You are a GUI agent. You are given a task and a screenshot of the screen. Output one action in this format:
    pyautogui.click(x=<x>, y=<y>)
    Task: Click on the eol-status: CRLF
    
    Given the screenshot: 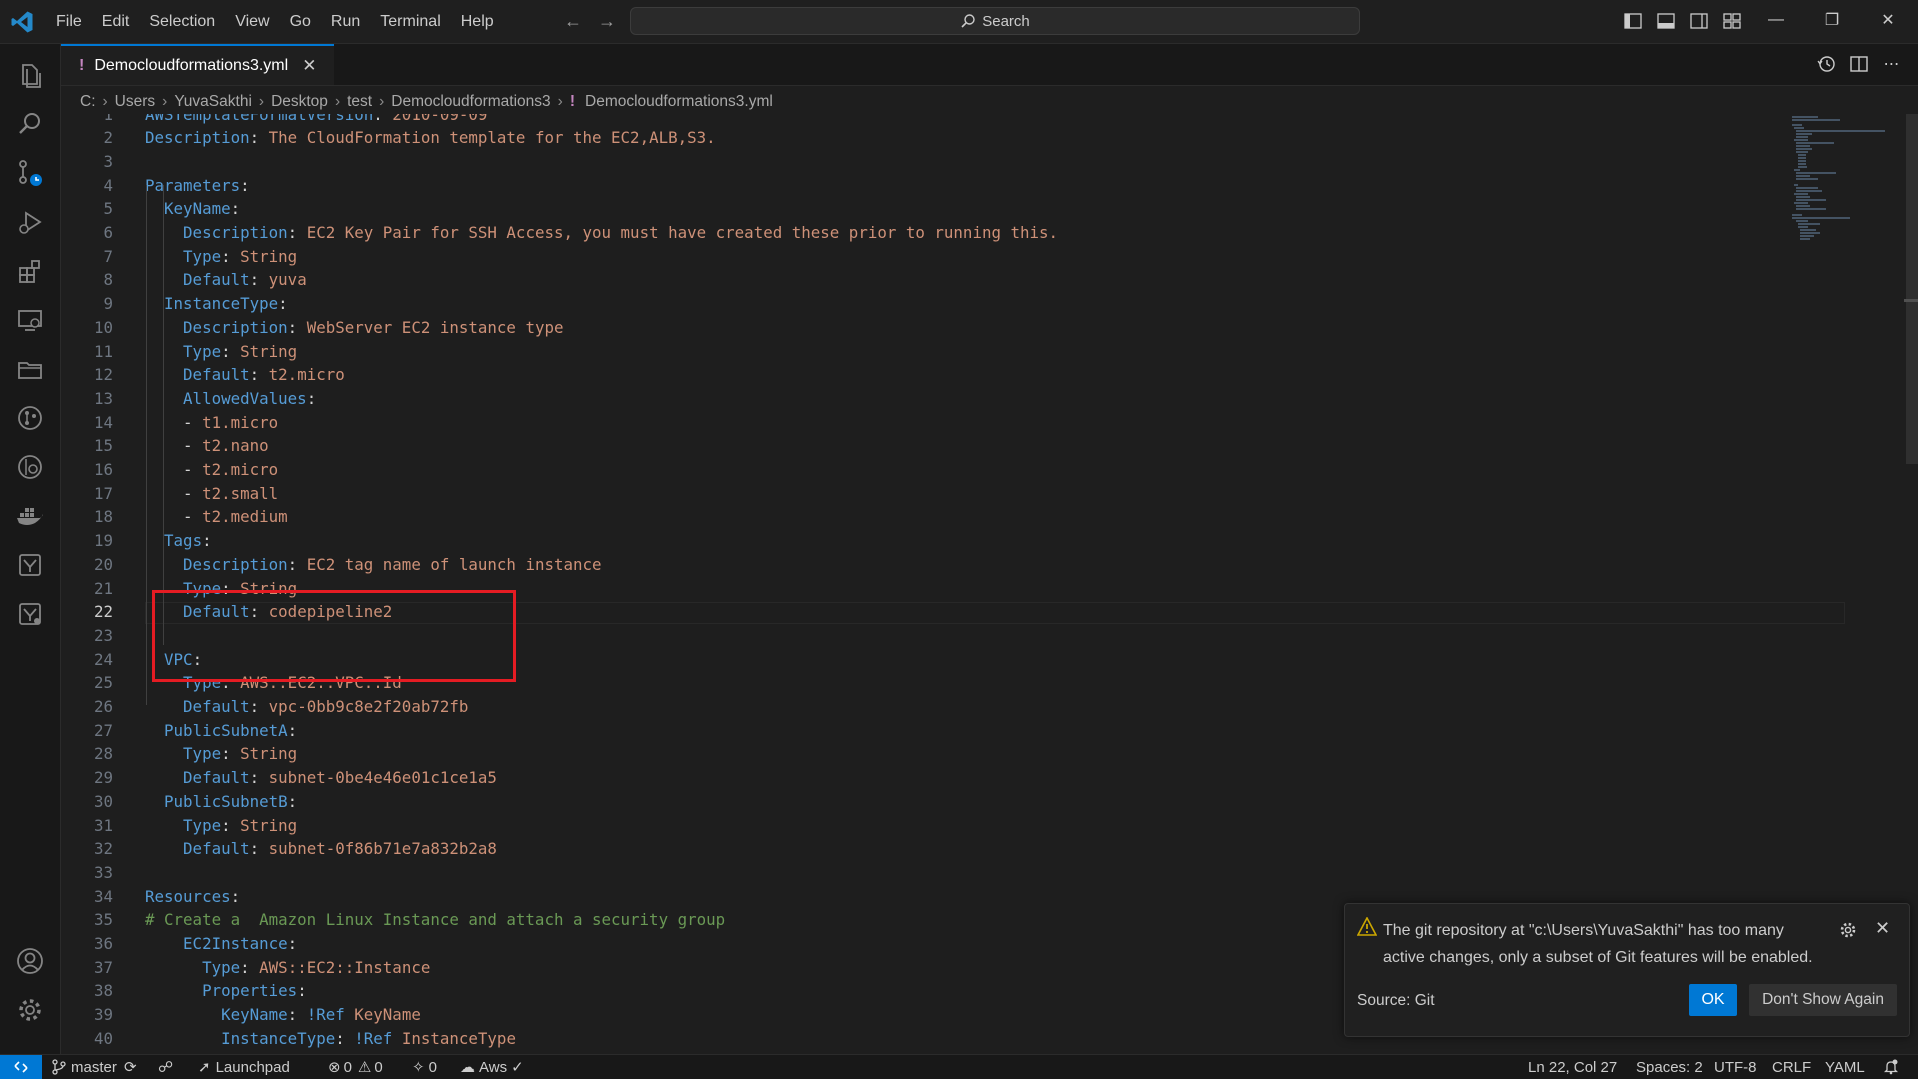 What is the action you would take?
    pyautogui.click(x=1791, y=1067)
    